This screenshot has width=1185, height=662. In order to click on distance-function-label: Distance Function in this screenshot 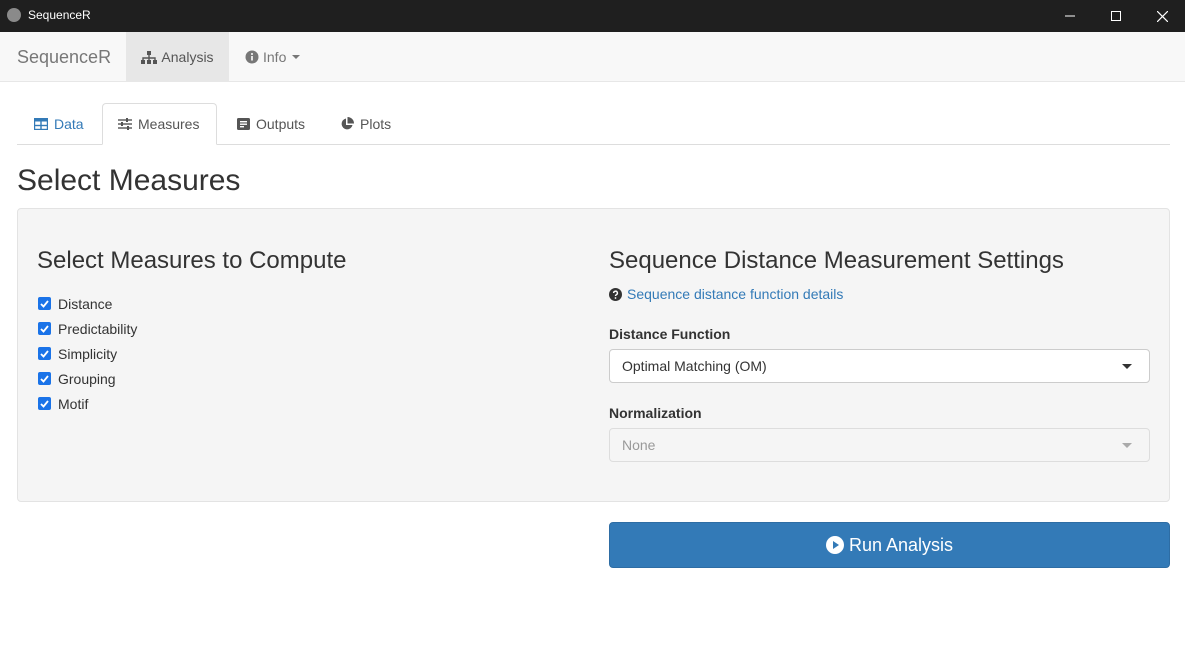, I will do `click(670, 334)`.